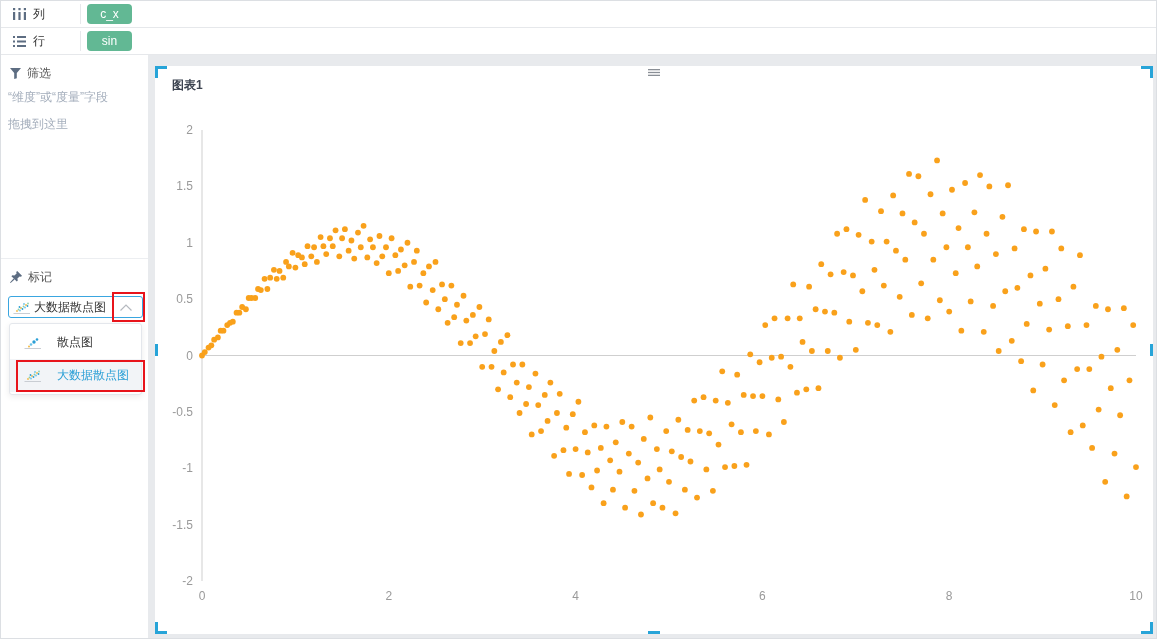  What do you see at coordinates (75, 342) in the screenshot?
I see `dropdown-option: 散点图` at bounding box center [75, 342].